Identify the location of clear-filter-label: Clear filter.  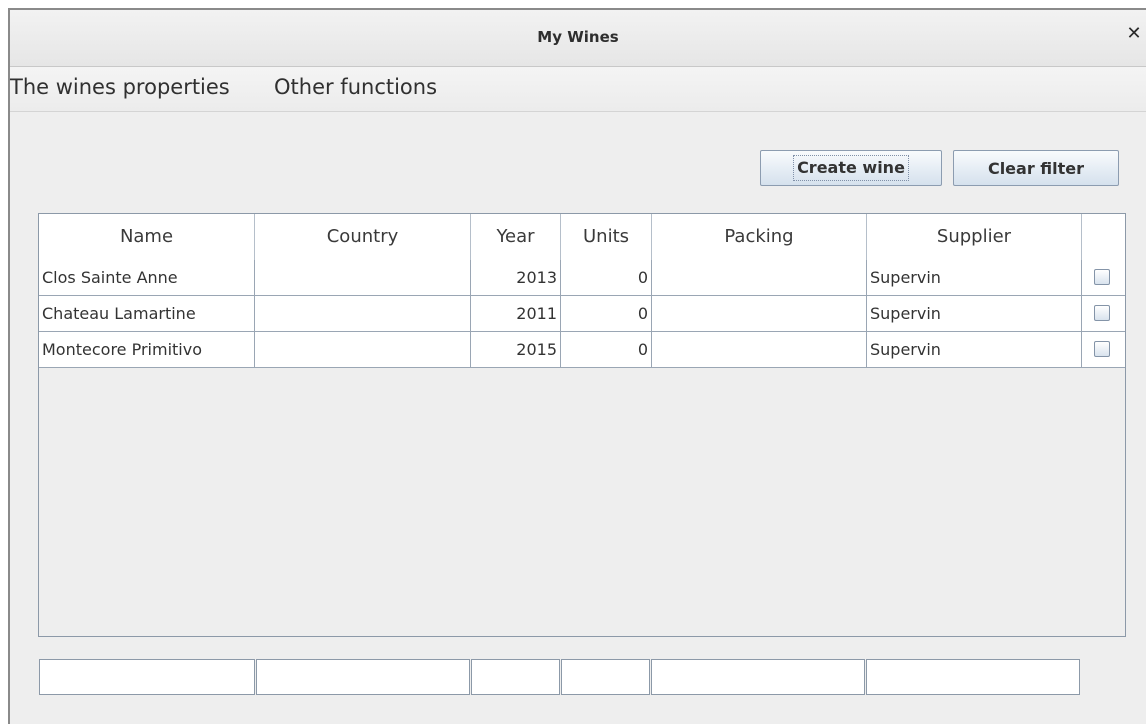
(1036, 168).